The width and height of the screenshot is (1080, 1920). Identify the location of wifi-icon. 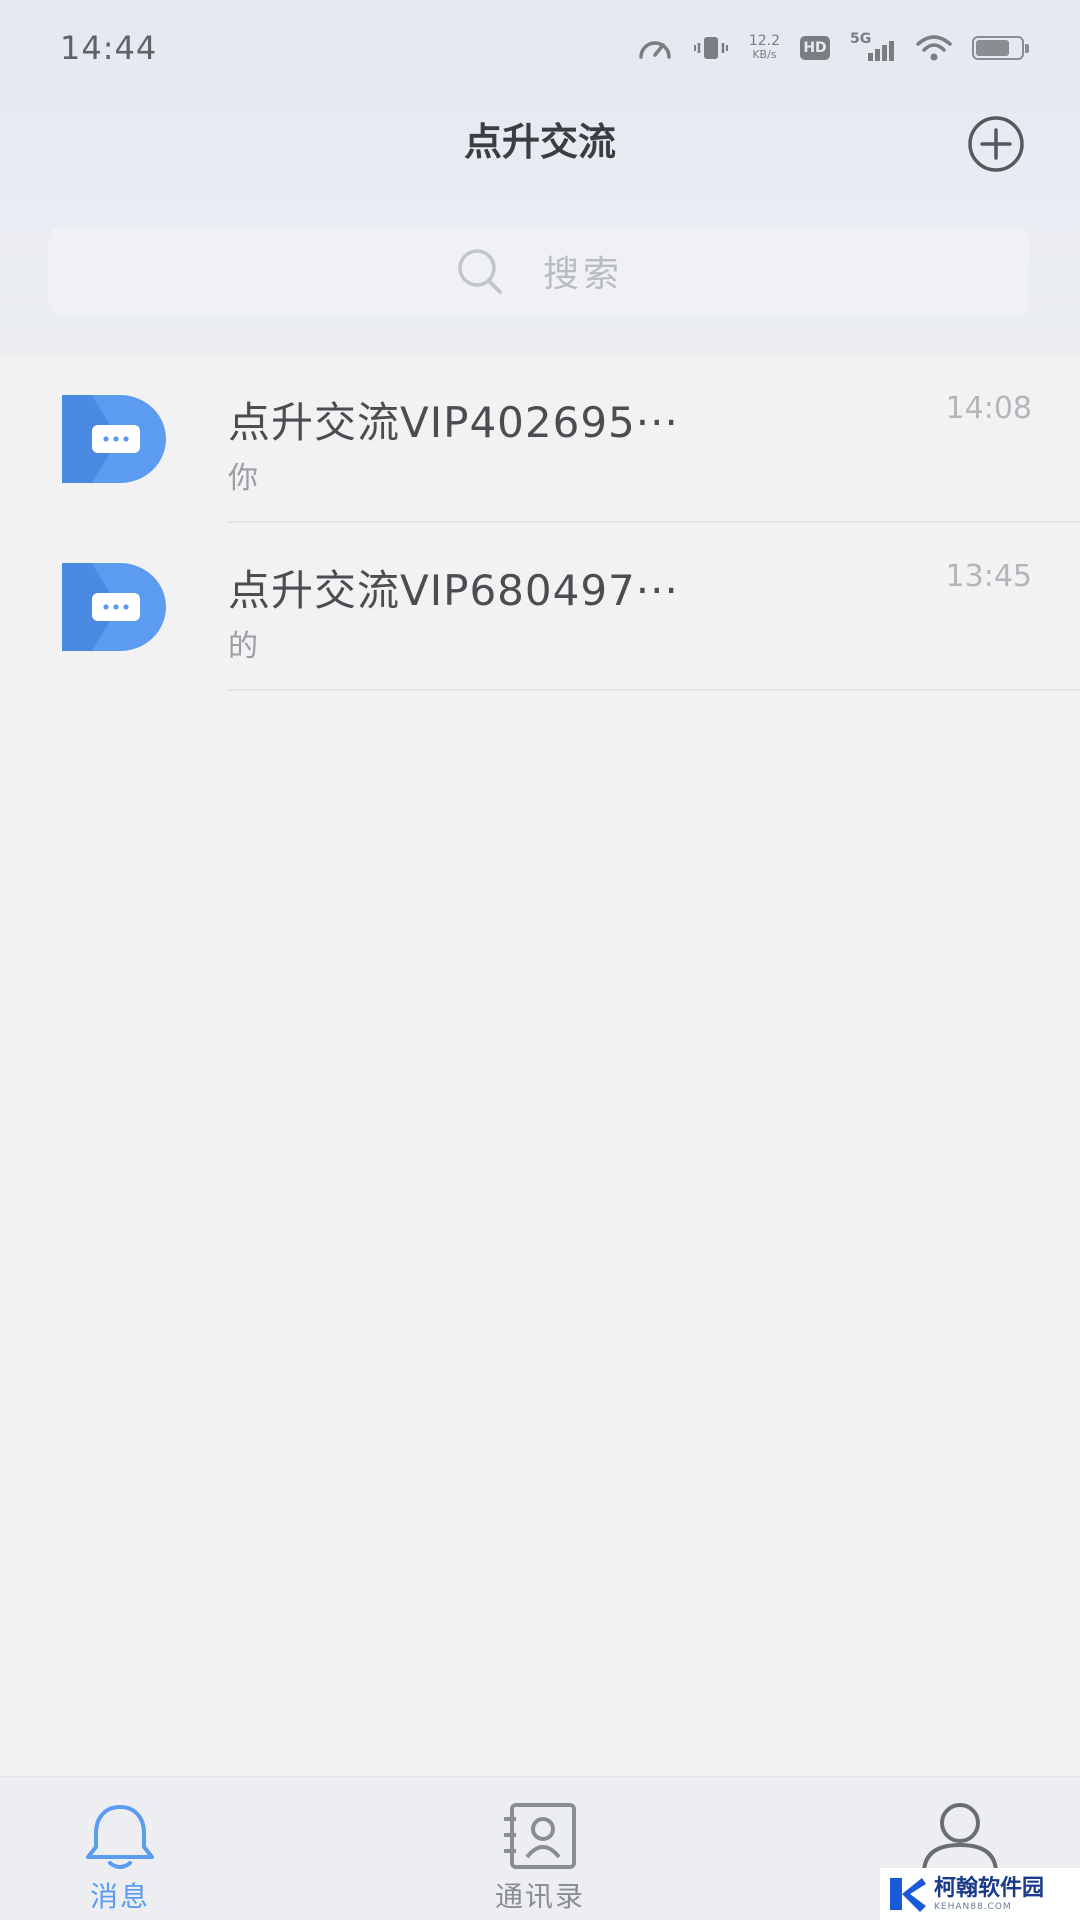
(934, 48).